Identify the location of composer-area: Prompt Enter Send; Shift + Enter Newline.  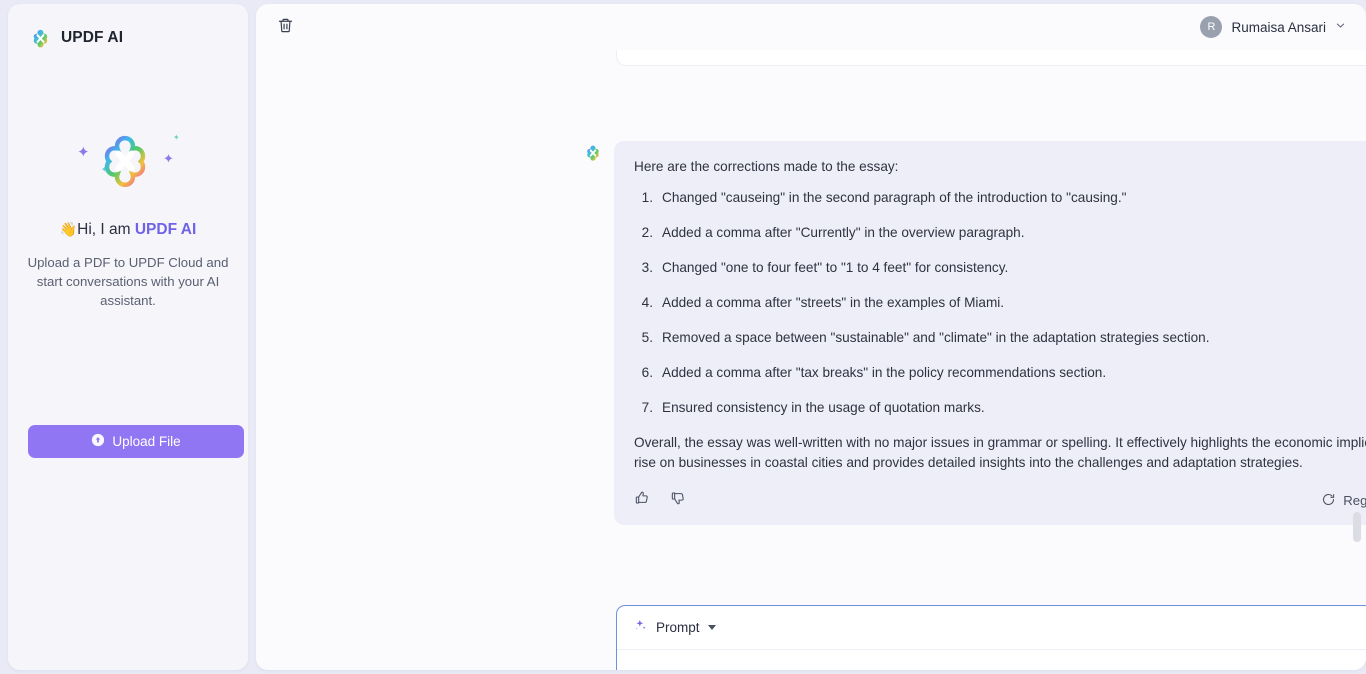
(991, 637).